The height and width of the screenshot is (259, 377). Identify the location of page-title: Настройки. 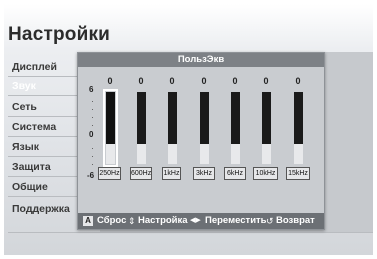
(59, 34).